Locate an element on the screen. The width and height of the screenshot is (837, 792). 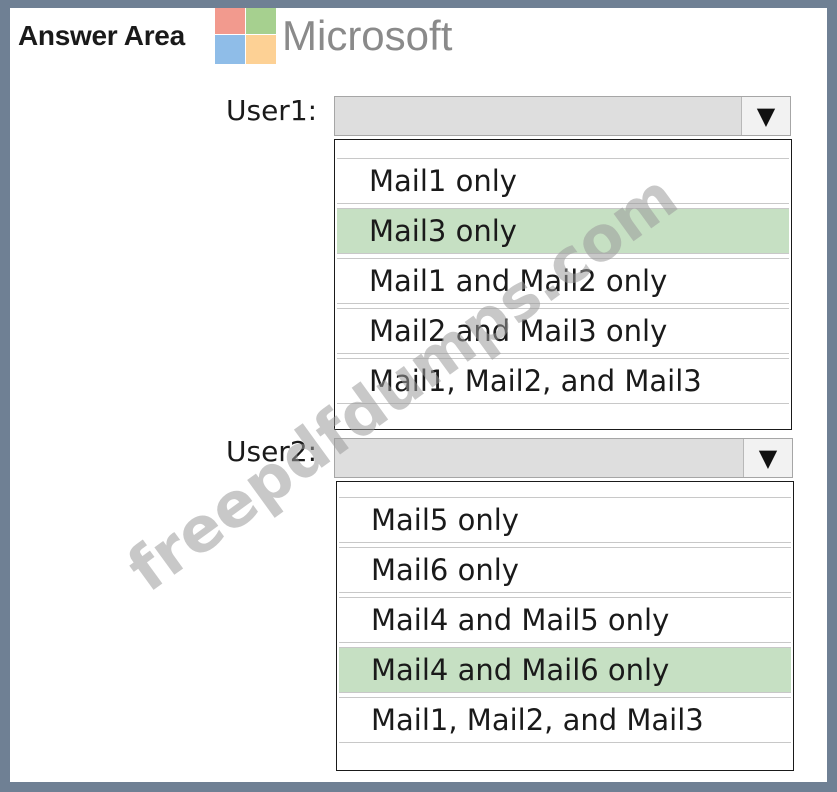
user2-option: Mail1, Mail2, and Mail3 is located at coordinates (565, 720).